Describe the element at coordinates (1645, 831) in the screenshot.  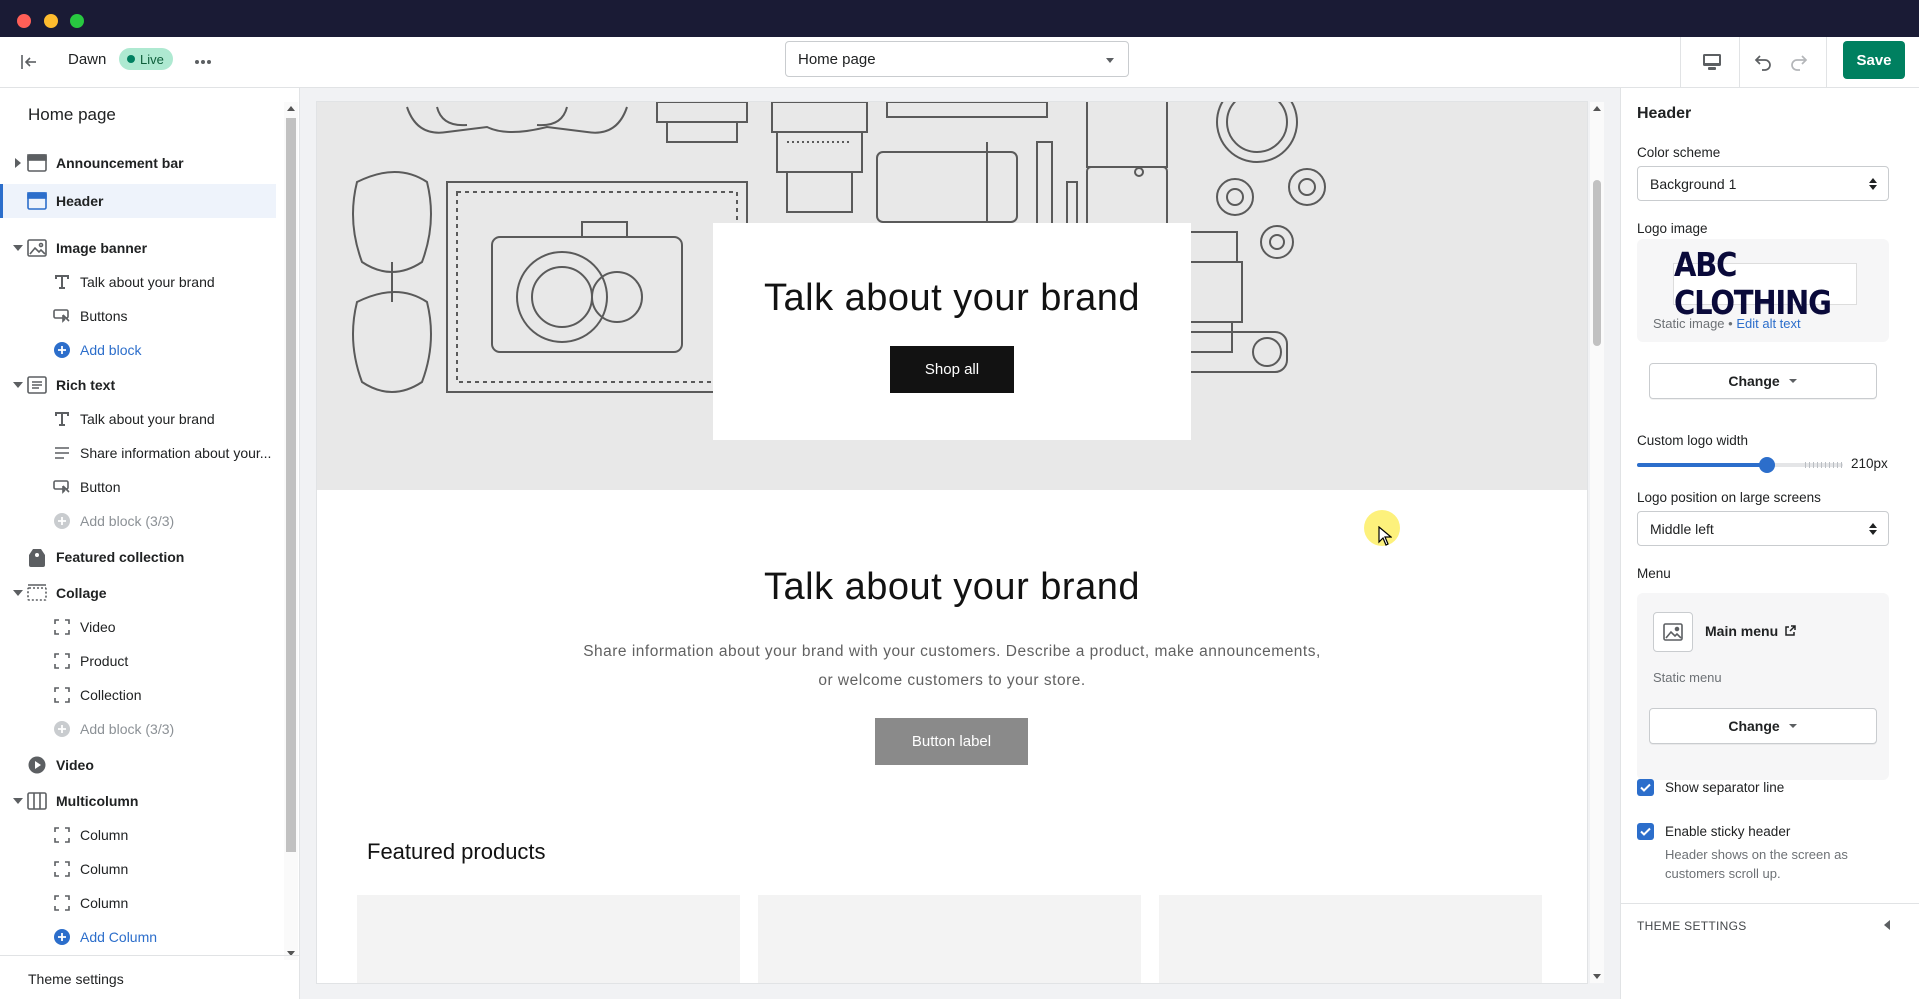
I see `sticky-header-checkbox` at that location.